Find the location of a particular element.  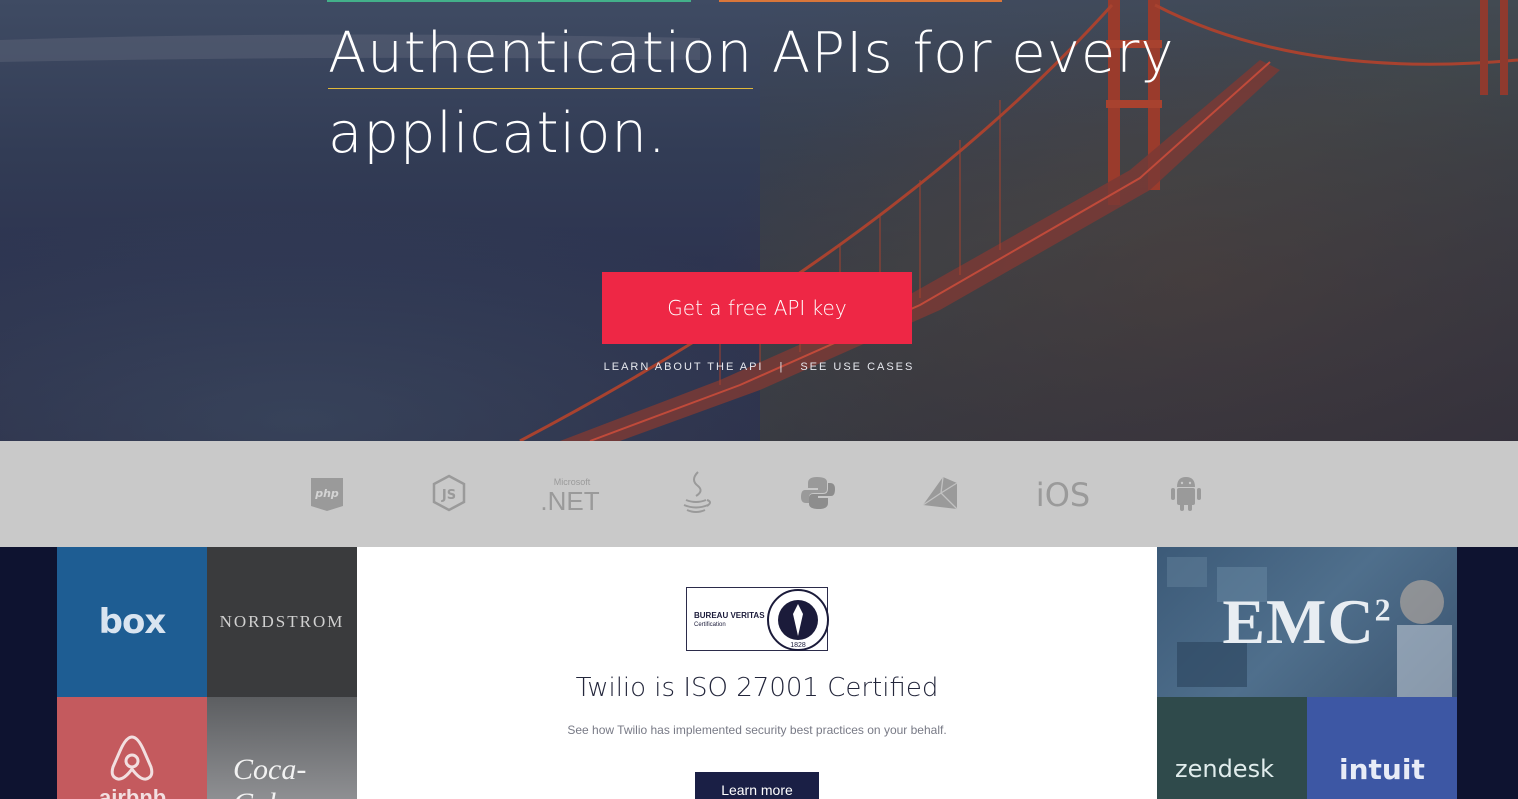

learn-more-button: Learn more is located at coordinates (757, 785).